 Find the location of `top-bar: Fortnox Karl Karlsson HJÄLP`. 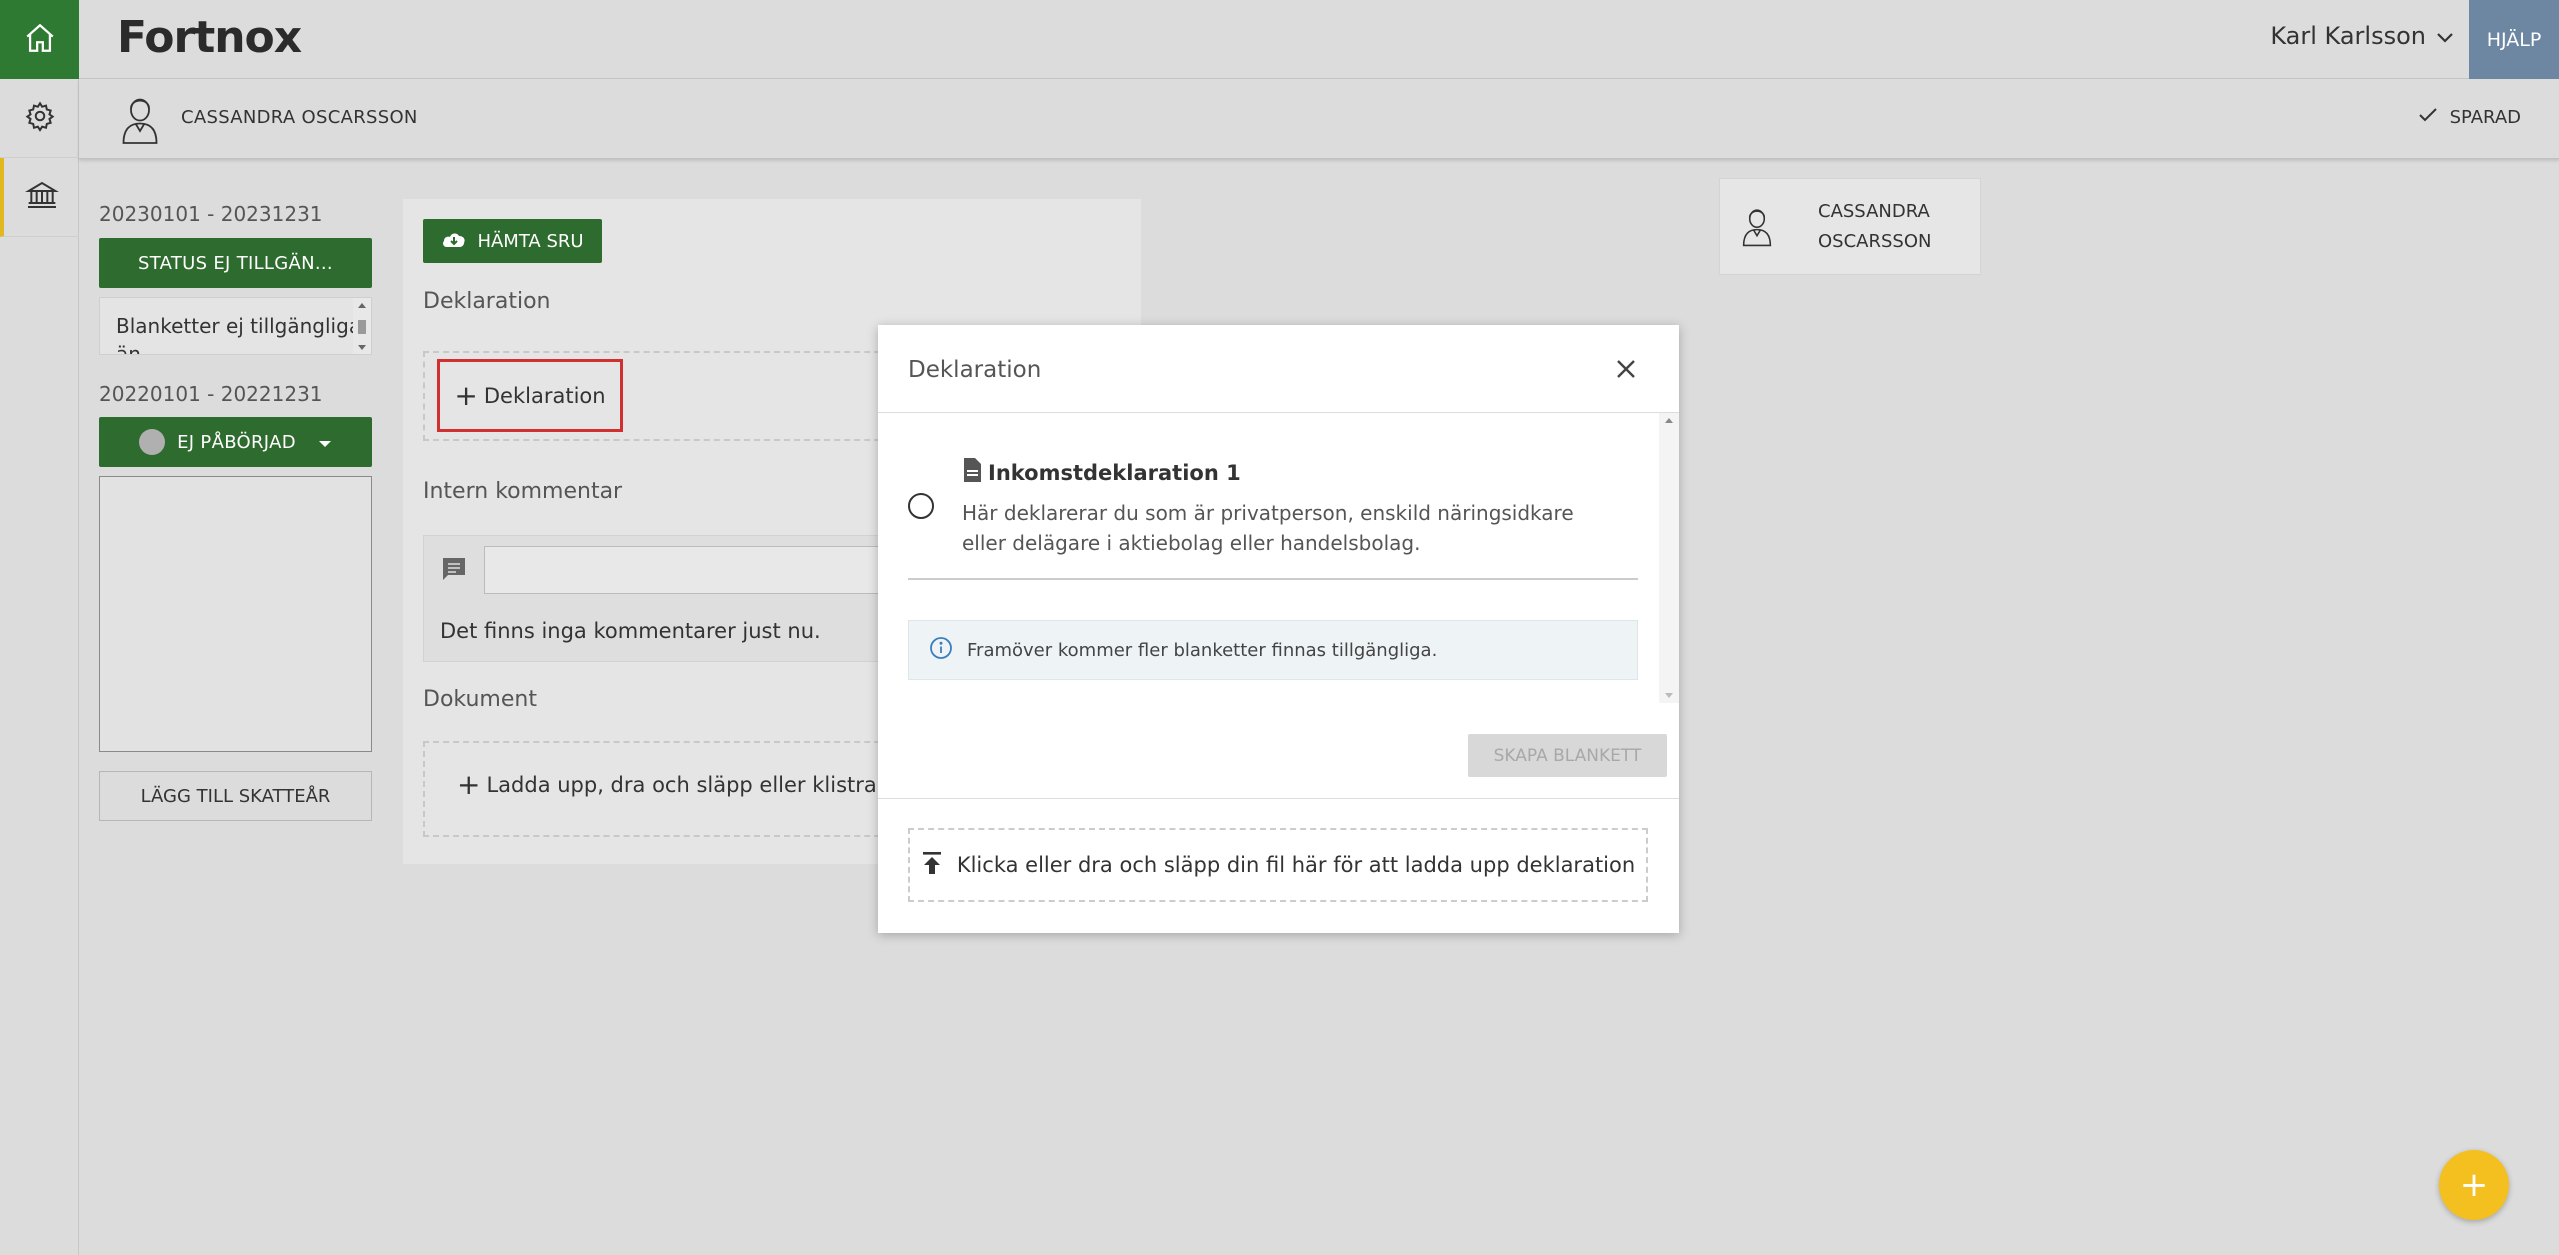

top-bar: Fortnox Karl Karlsson HJÄLP is located at coordinates (1319, 39).